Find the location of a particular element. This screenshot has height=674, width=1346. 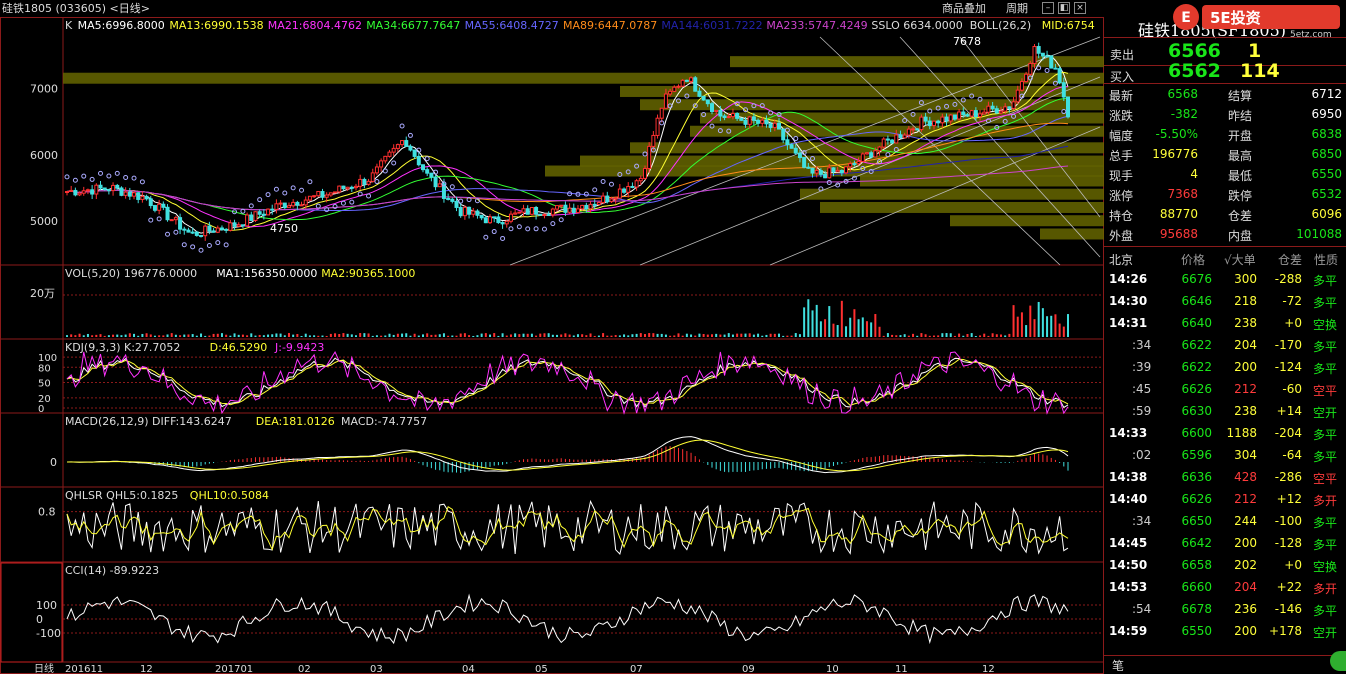

tick-price: 6636 is located at coordinates (1196, 477).